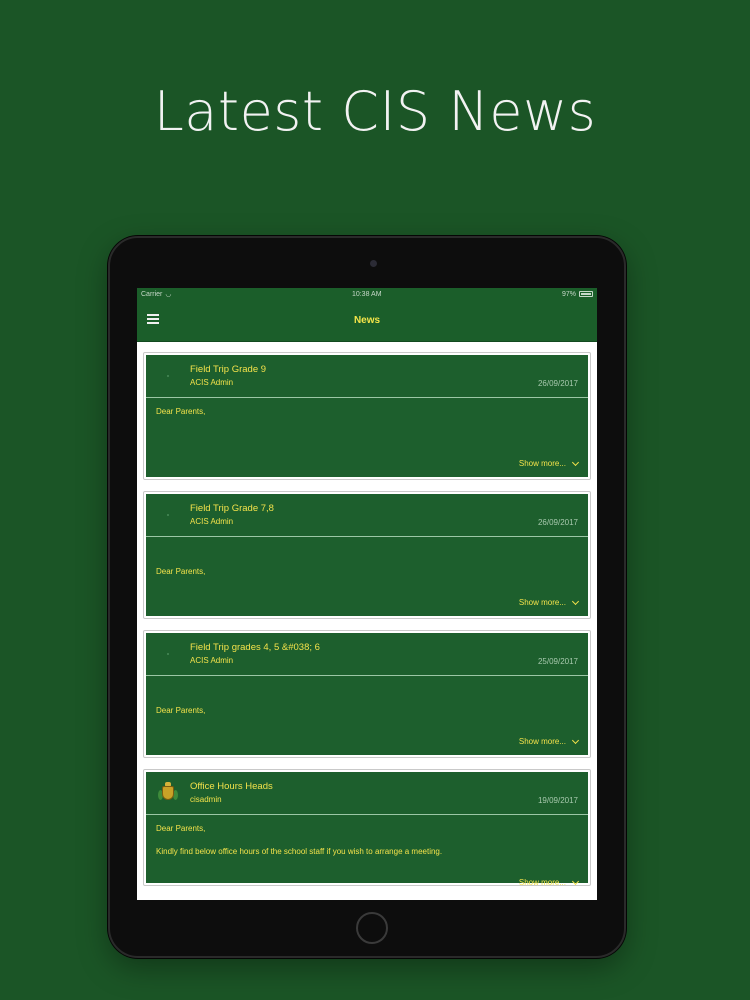  Describe the element at coordinates (232, 508) in the screenshot. I see `news-title: Field Trip Grade 7,8` at that location.